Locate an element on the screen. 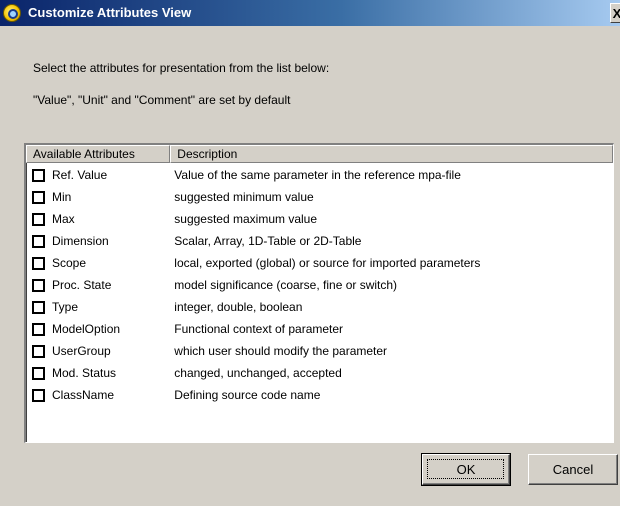  attribute-label: UserGroup is located at coordinates (81, 351).